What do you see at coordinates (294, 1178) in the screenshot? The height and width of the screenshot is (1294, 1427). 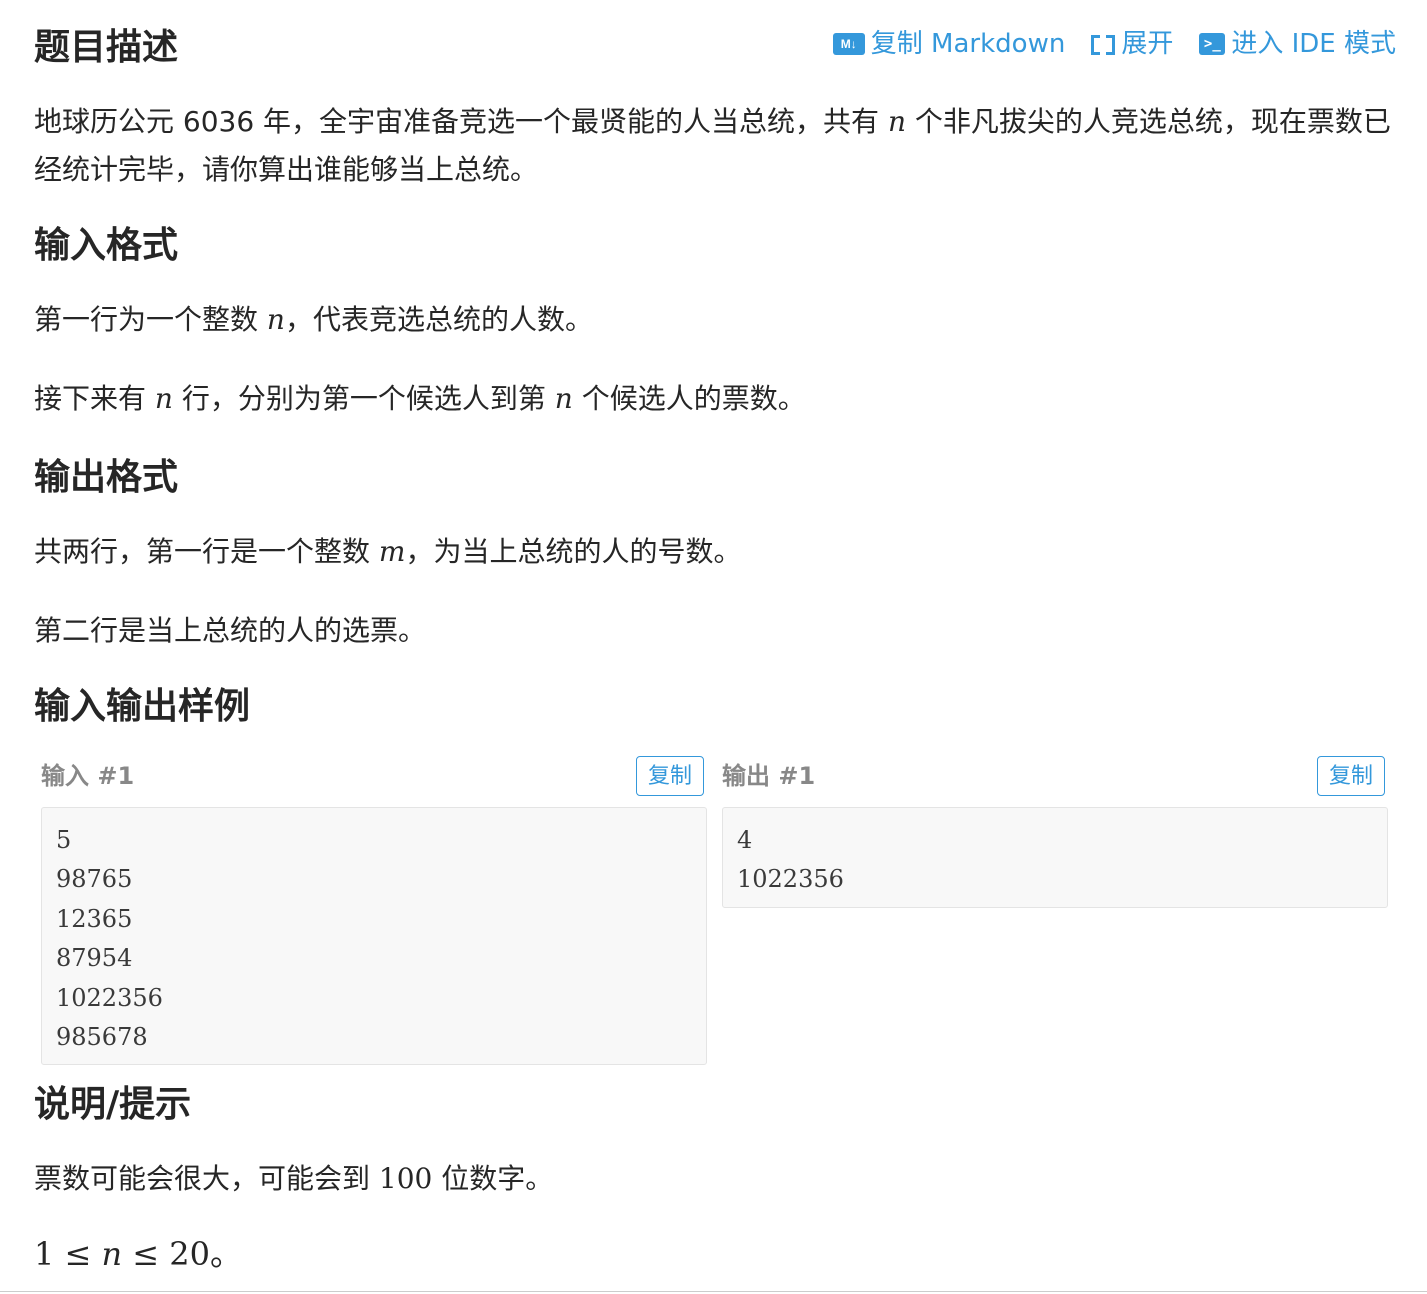 I see `hint-line-1: 票数可能会很大，可能会到 100 位数字。` at bounding box center [294, 1178].